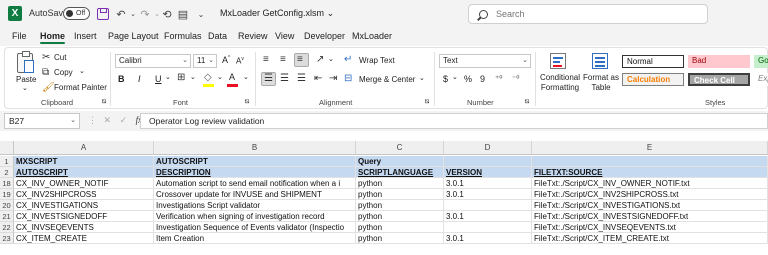 This screenshot has width=768, height=255. What do you see at coordinates (387, 79) in the screenshot?
I see `merge-center-button: Merge & Center` at bounding box center [387, 79].